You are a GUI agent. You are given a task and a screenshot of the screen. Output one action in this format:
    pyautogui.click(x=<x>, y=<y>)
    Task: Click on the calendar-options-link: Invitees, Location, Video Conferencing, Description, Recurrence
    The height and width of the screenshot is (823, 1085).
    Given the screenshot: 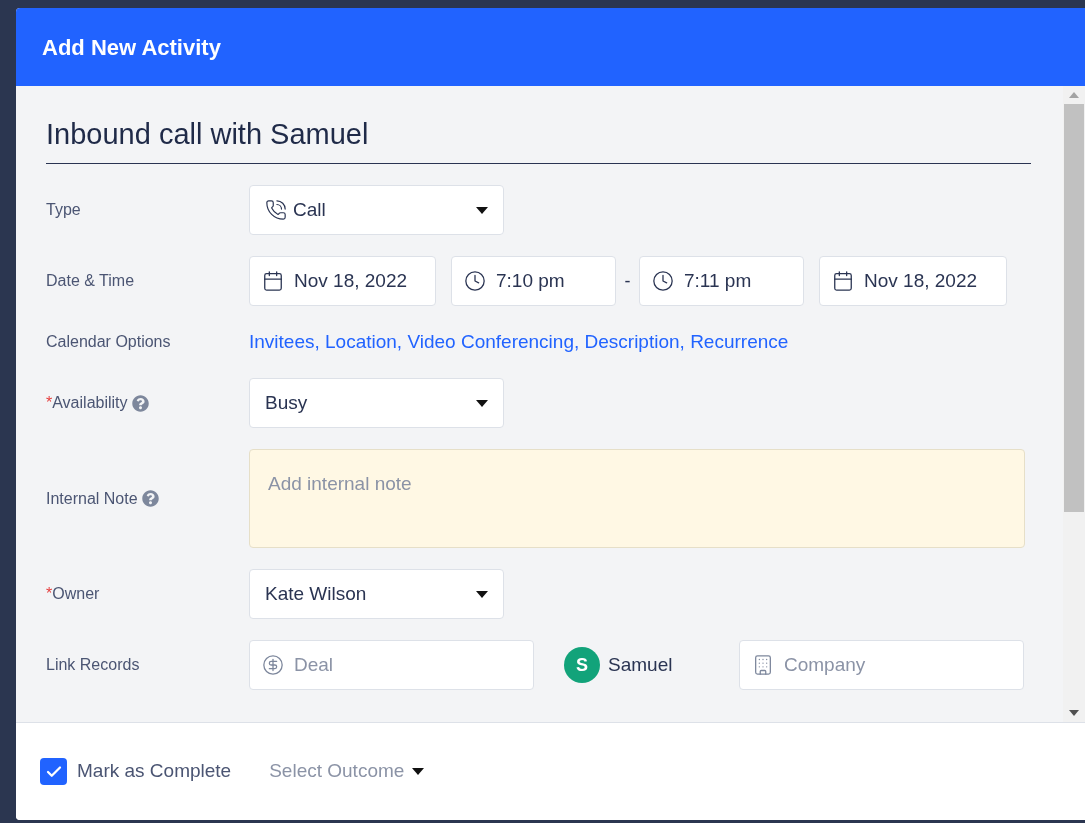 What is the action you would take?
    pyautogui.click(x=519, y=342)
    